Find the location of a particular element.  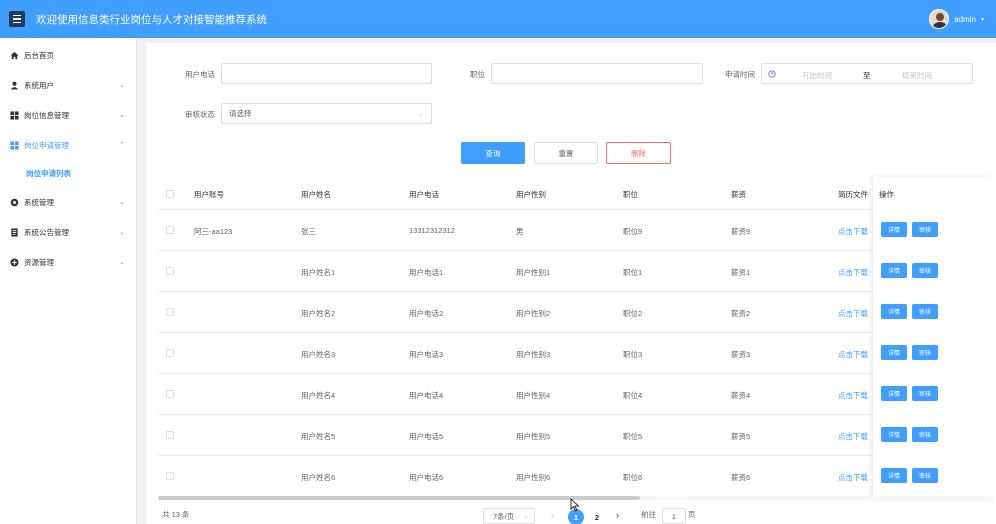

cell-phone: 用户电话4 is located at coordinates (426, 395).